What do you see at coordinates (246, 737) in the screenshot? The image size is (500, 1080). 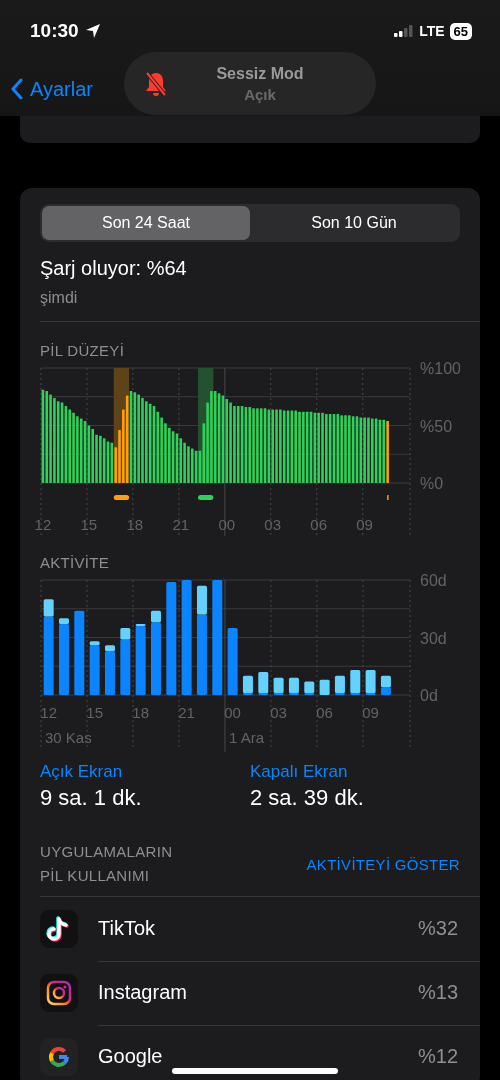 I see `date-label: 1 Ara` at bounding box center [246, 737].